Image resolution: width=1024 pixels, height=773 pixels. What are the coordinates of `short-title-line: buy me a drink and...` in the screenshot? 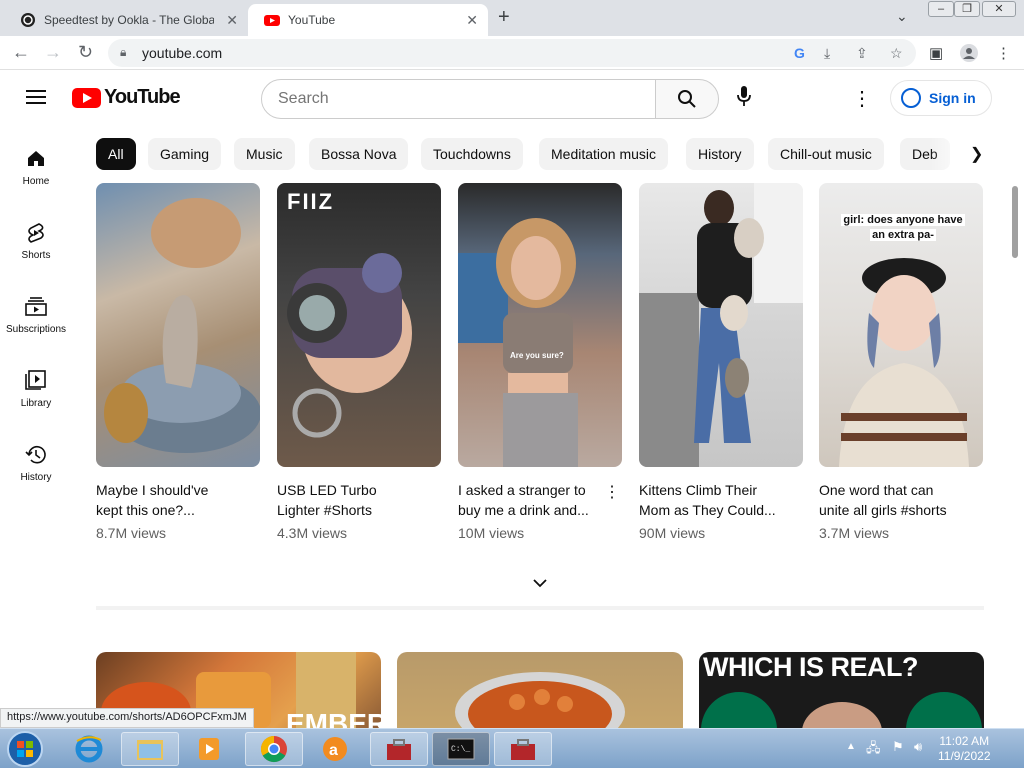 It's located at (523, 510).